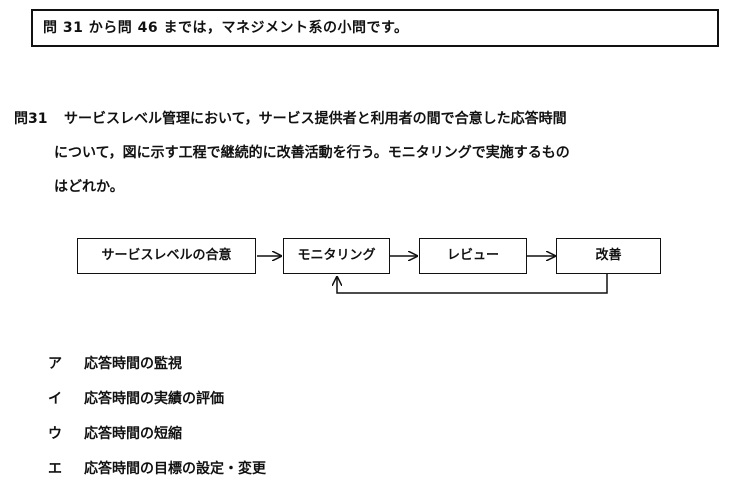 The width and height of the screenshot is (738, 495). Describe the element at coordinates (55, 469) in the screenshot. I see `choice-mark: エ` at that location.